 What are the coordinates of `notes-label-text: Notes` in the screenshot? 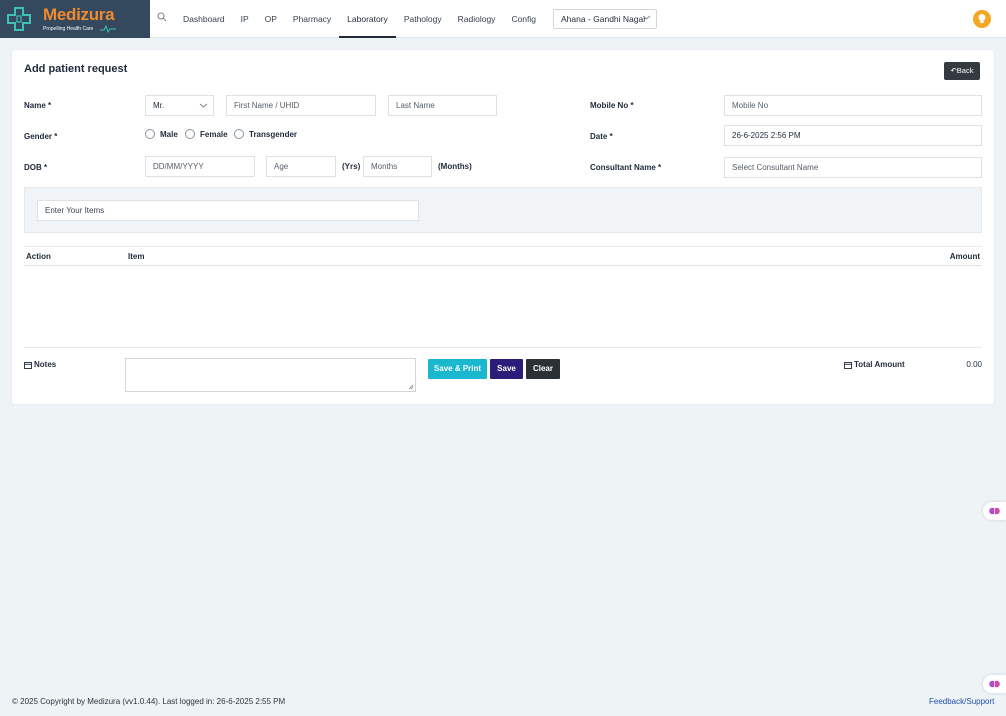 It's located at (45, 364).